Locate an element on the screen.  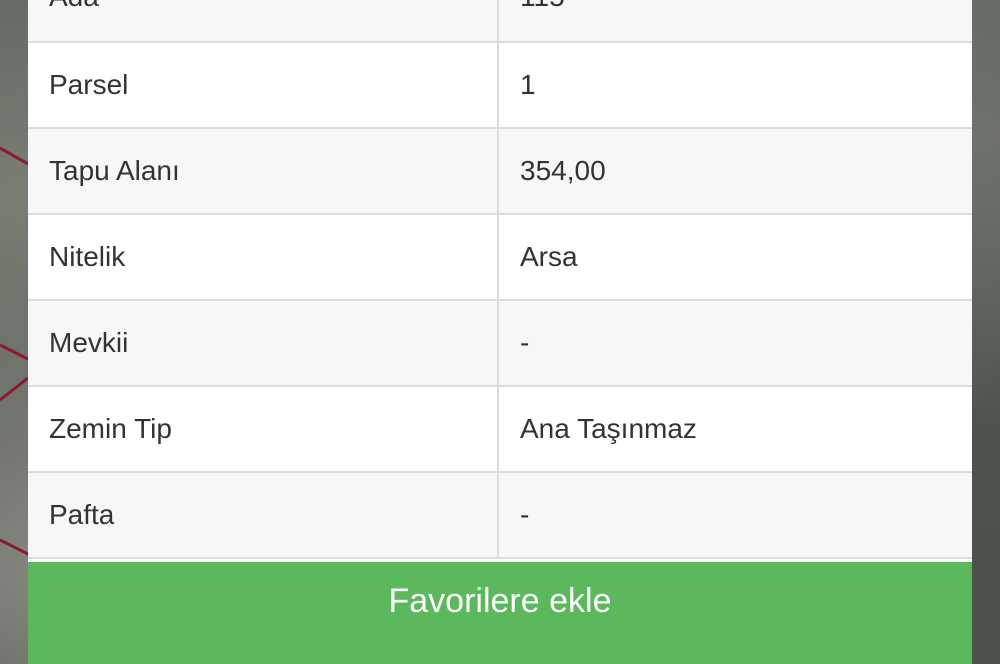
row-value: Arsa is located at coordinates (549, 256).